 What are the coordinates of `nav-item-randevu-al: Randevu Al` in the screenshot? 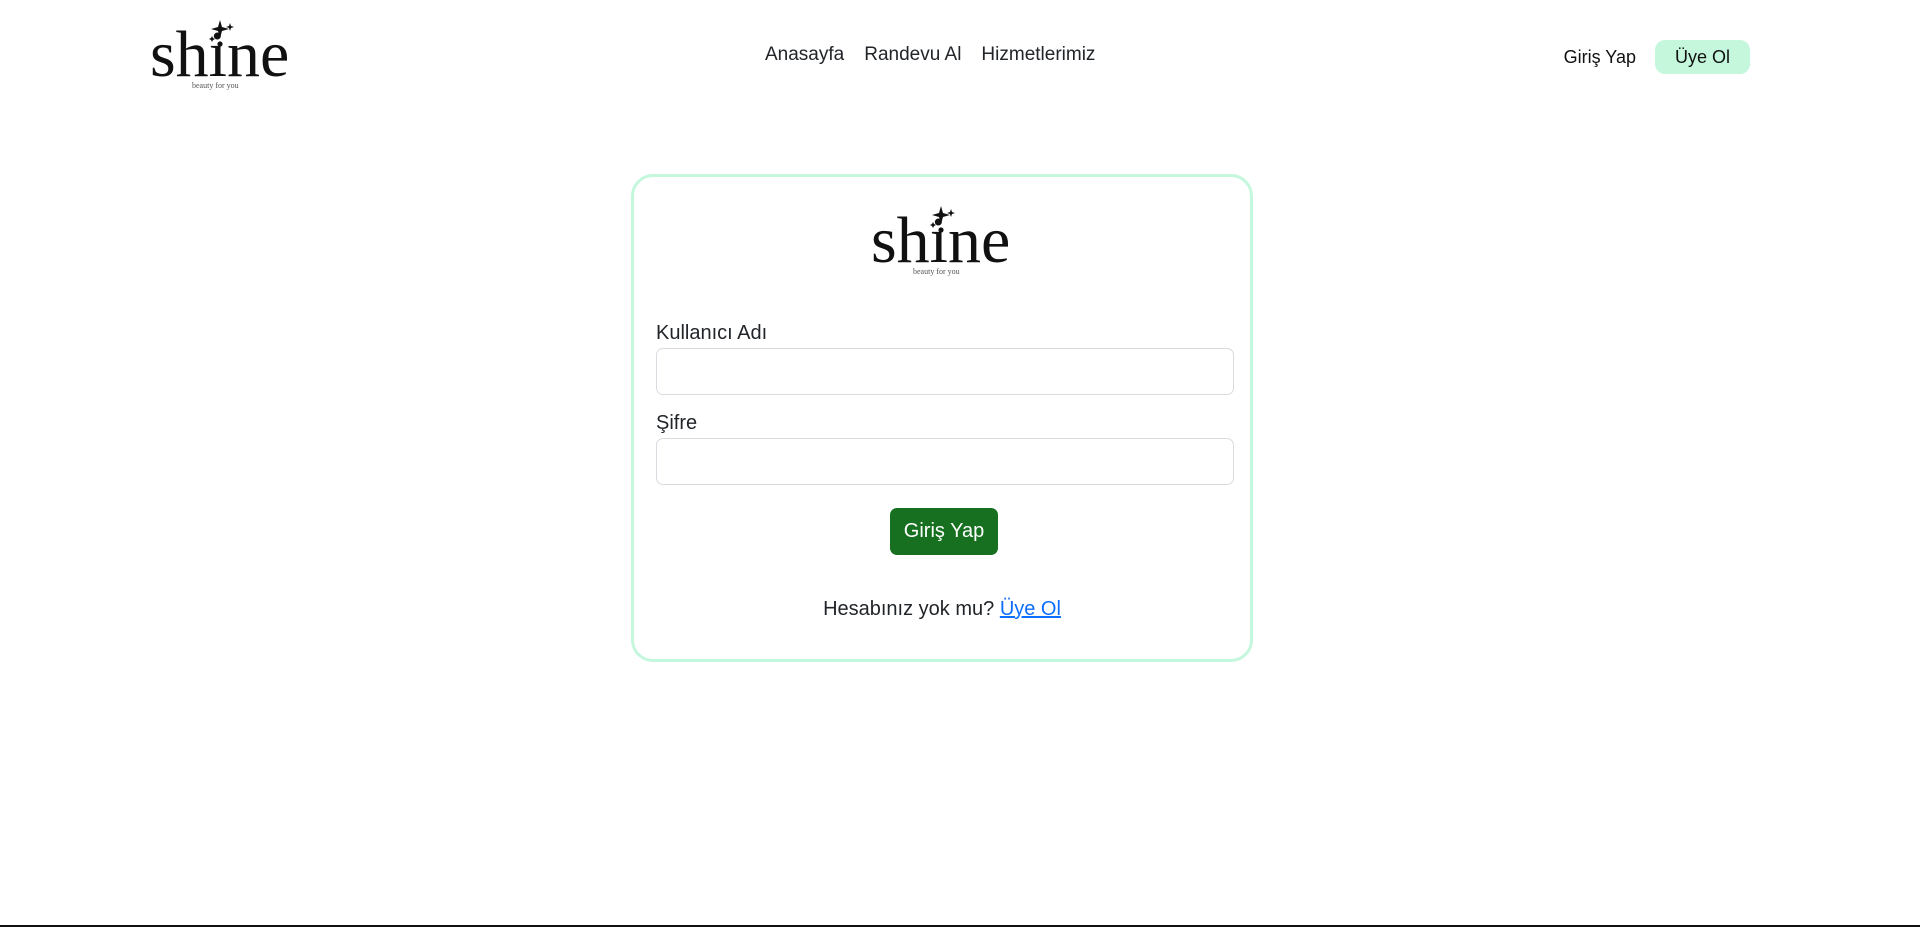 It's located at (912, 55).